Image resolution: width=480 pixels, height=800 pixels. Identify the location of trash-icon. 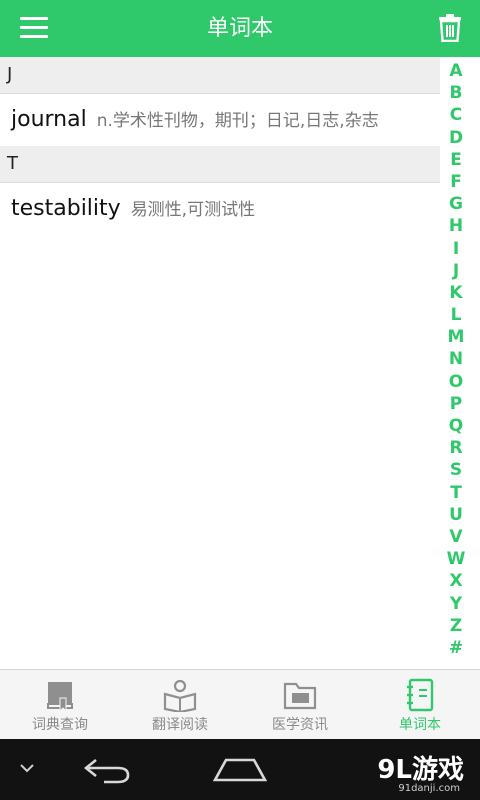
(450, 28).